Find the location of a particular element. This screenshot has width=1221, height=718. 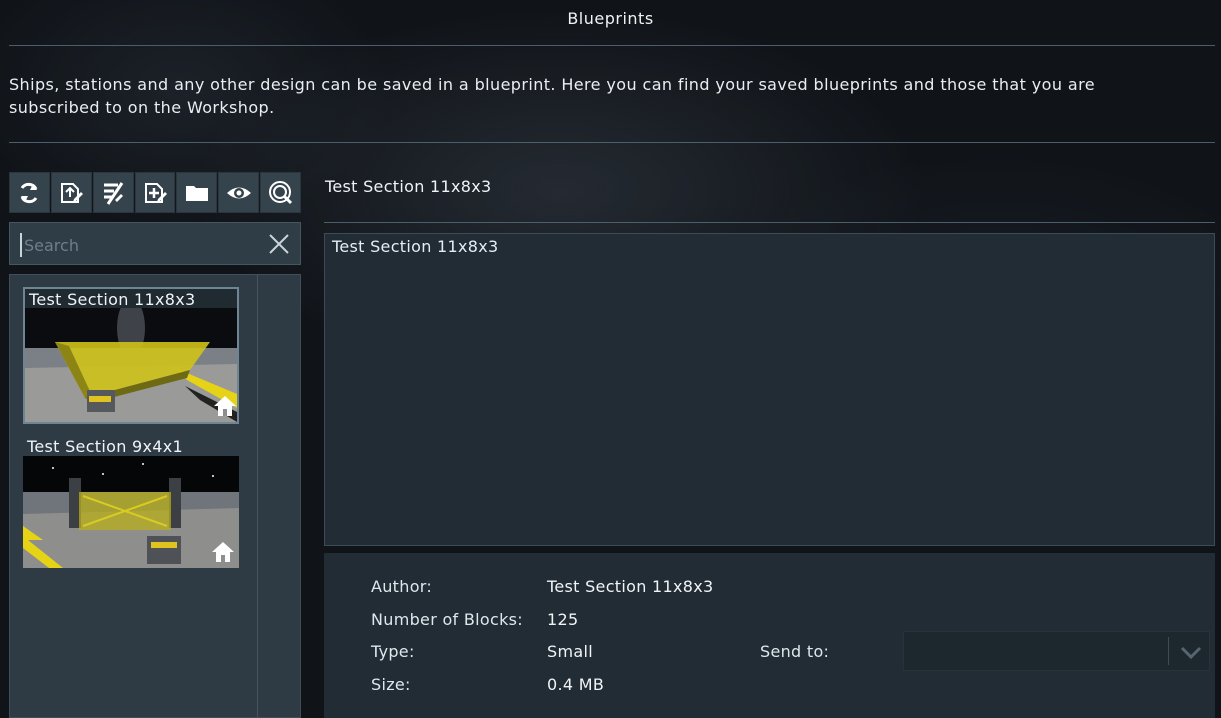

eye-icon is located at coordinates (238, 192).